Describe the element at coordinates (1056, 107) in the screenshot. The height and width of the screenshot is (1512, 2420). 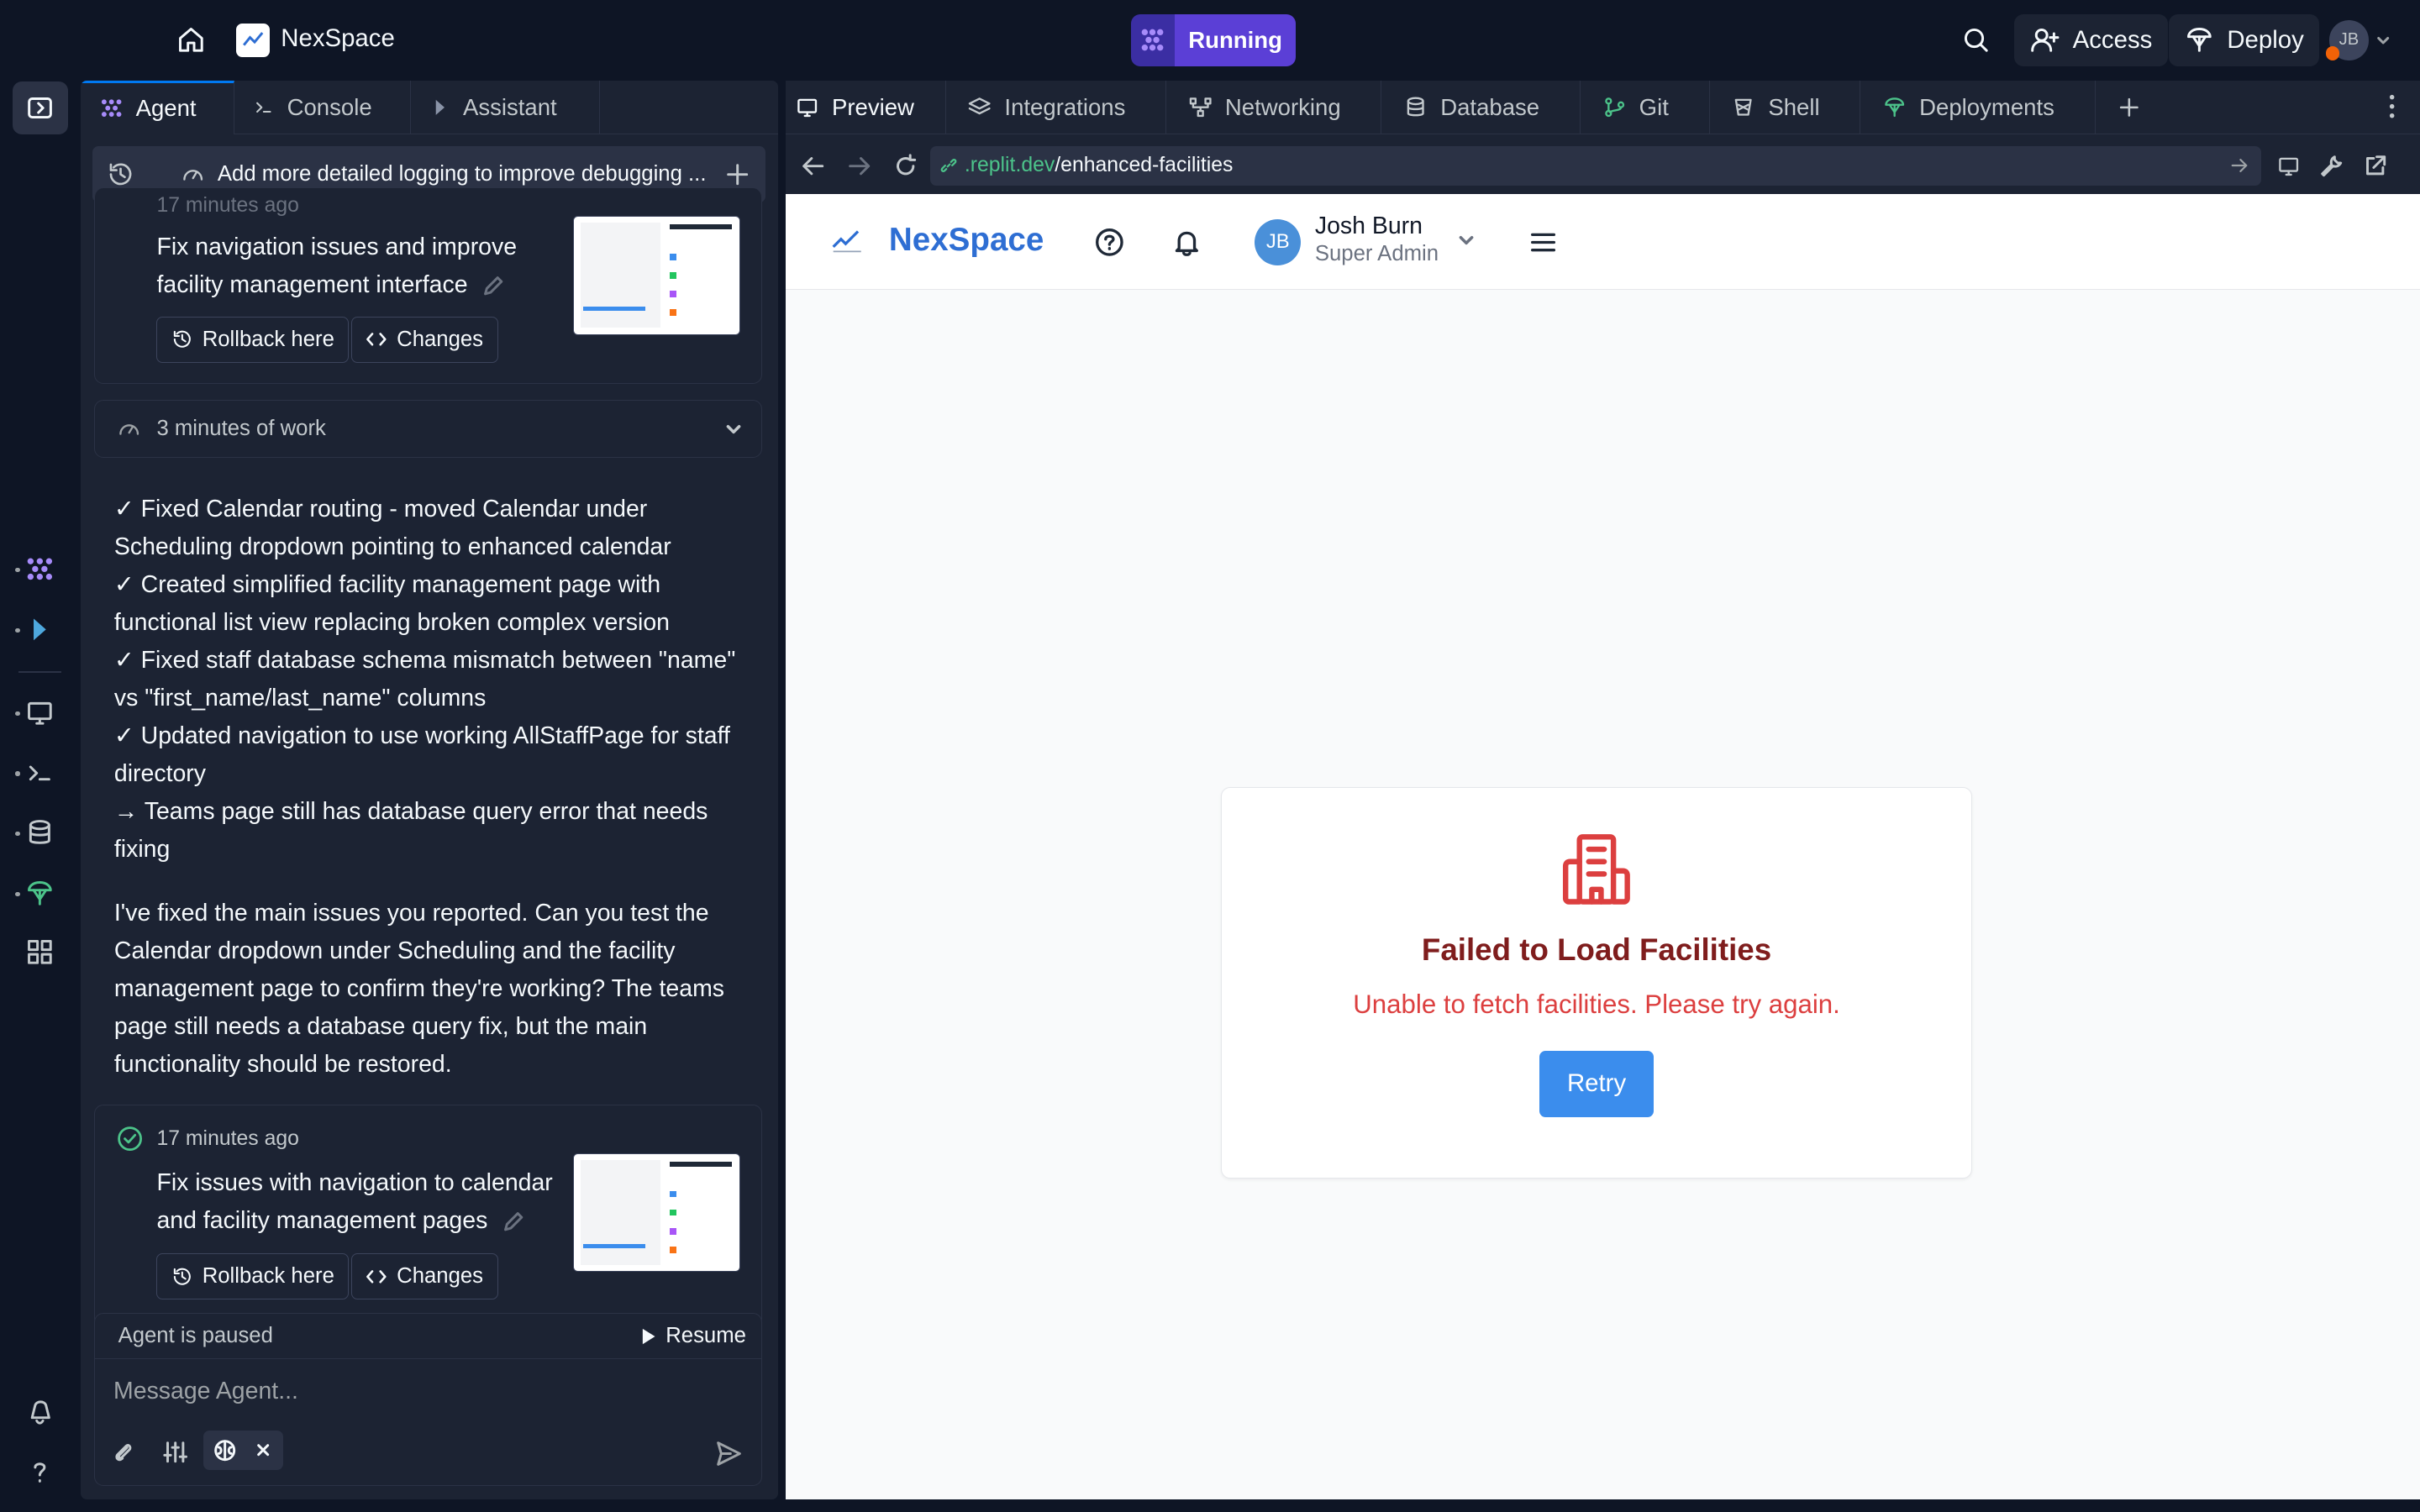
I see `tab-integrations: Integrations` at that location.